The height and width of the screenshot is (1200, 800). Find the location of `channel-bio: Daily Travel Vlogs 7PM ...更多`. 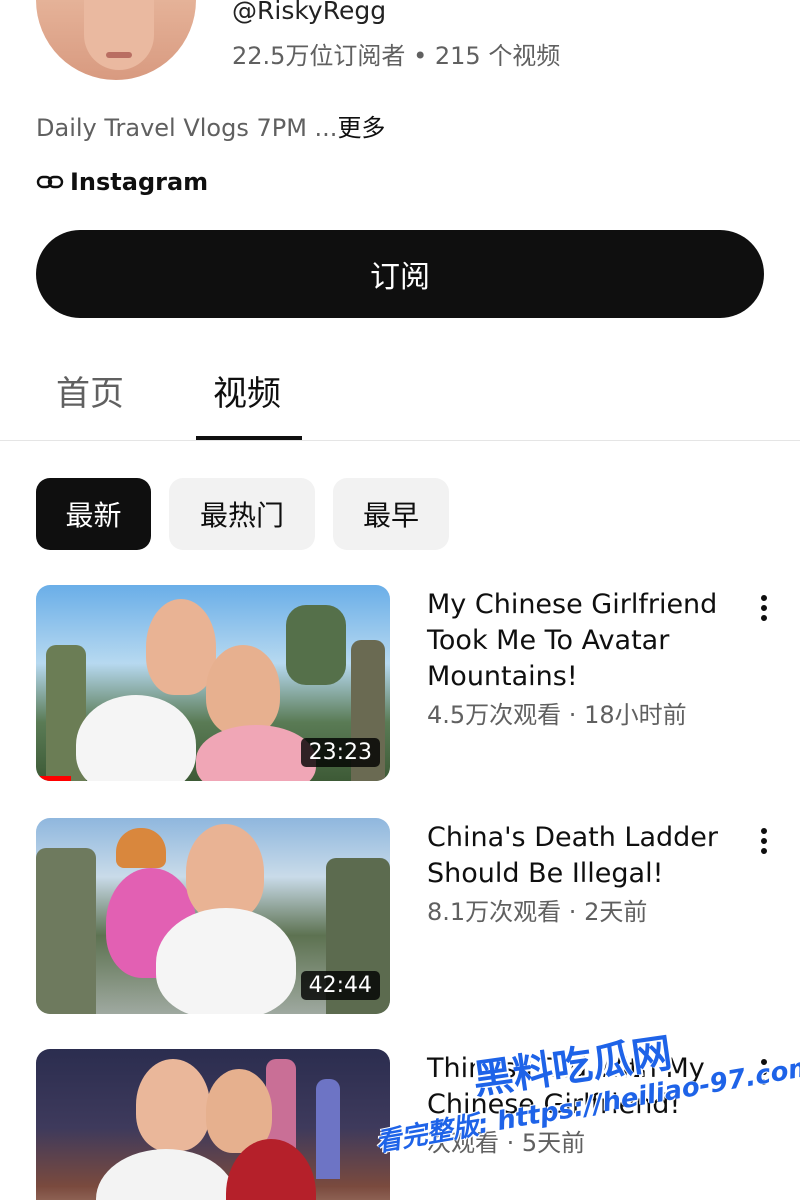

channel-bio: Daily Travel Vlogs 7PM ...更多 is located at coordinates (210, 125).